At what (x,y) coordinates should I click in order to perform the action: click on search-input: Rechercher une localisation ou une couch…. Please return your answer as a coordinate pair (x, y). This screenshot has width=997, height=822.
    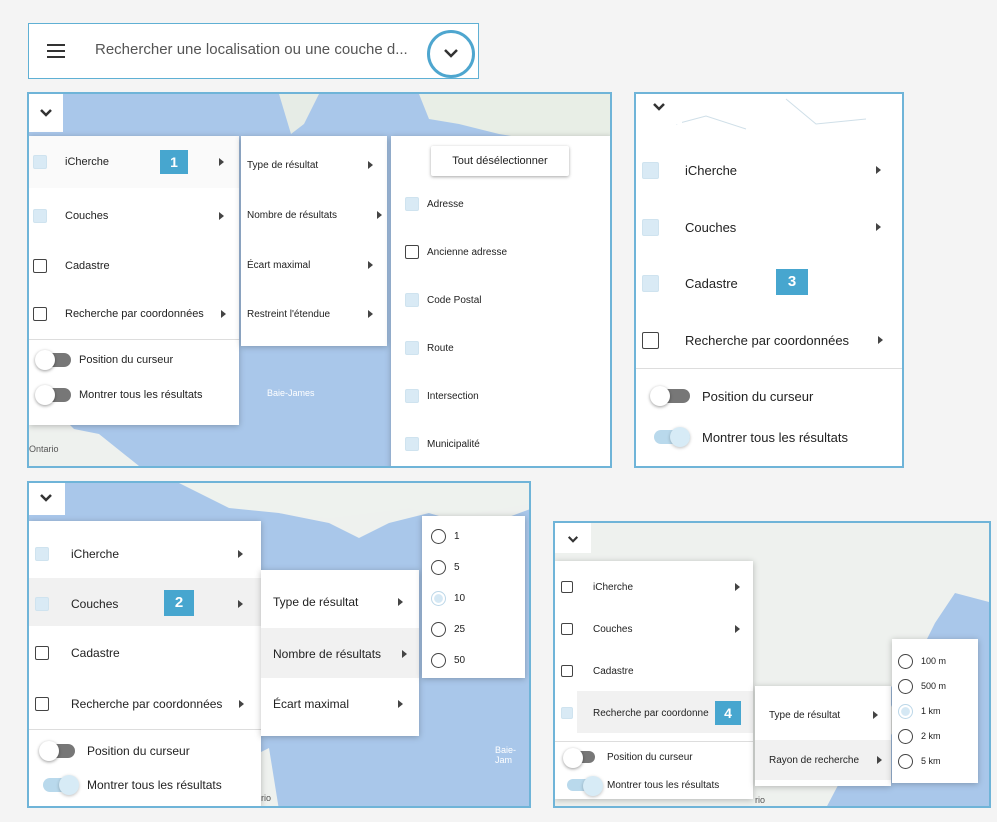
    Looking at the image, I should click on (251, 49).